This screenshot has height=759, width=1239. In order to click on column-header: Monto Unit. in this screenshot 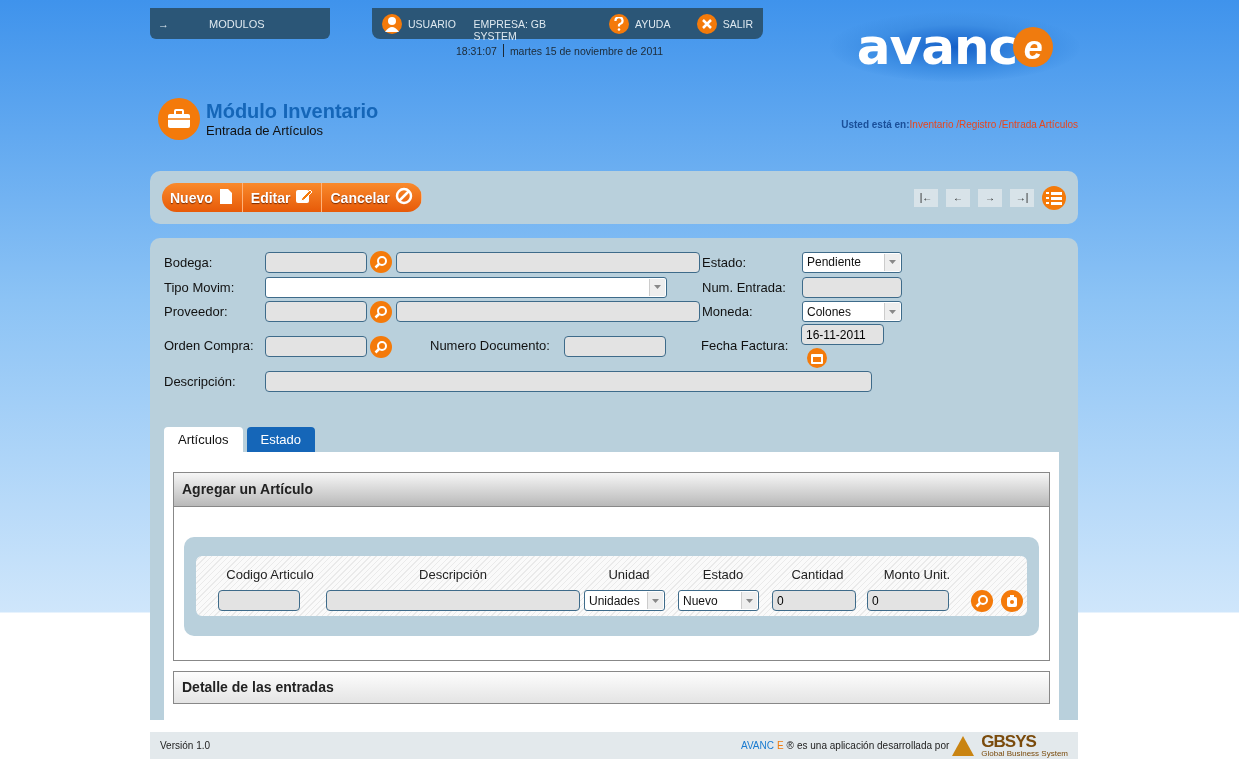, I will do `click(917, 575)`.